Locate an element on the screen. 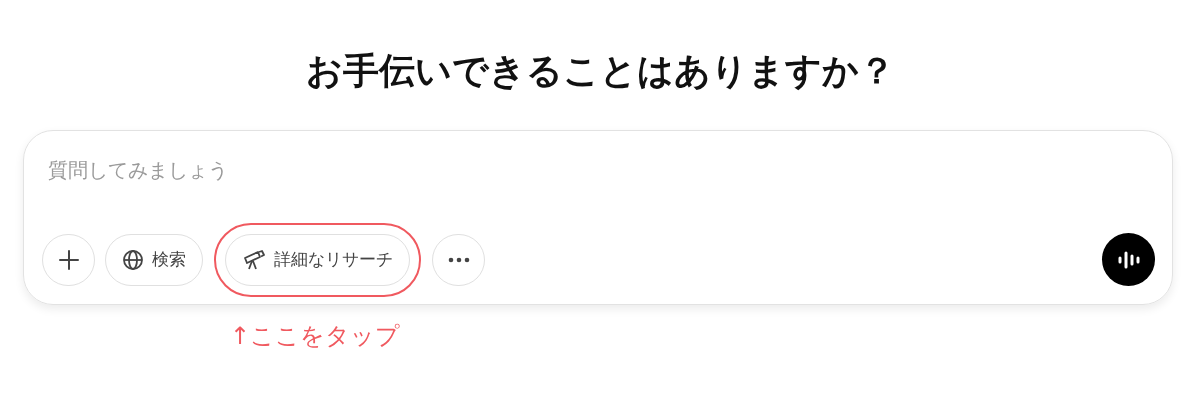 This screenshot has height=400, width=1200. search-button: 検索 is located at coordinates (154, 259).